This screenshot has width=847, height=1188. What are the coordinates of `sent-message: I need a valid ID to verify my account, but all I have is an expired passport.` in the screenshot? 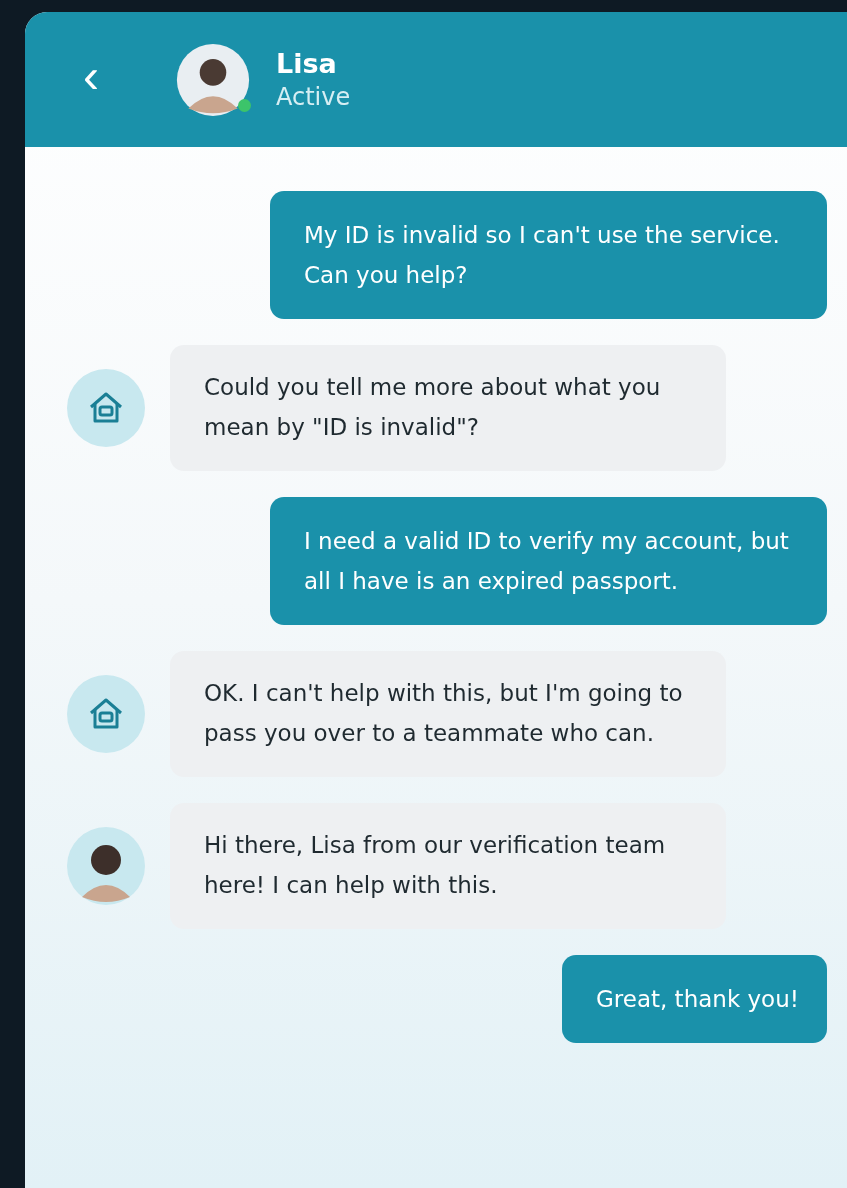 It's located at (548, 561).